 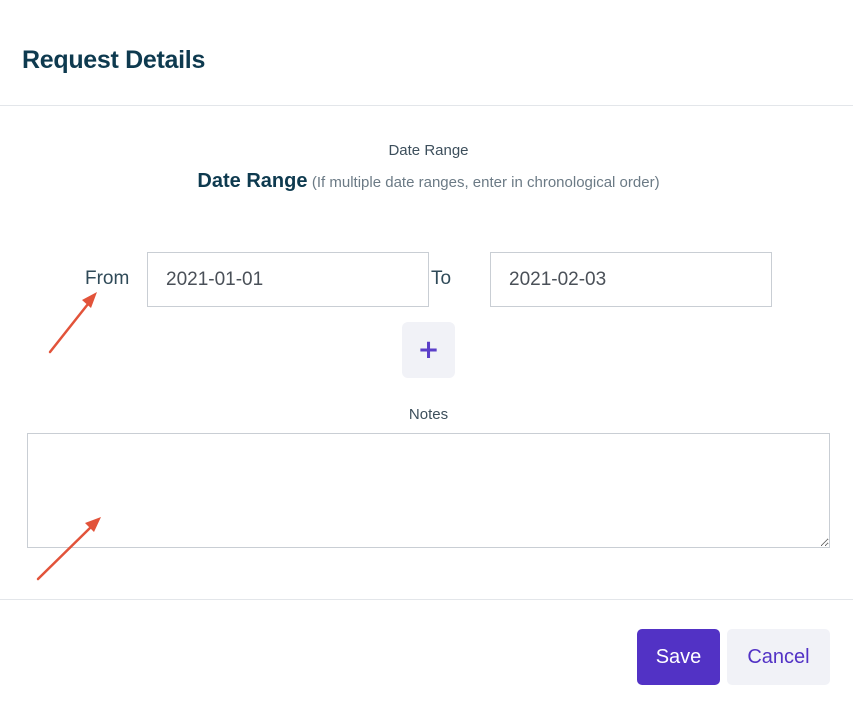 I want to click on to-date-input, so click(x=631, y=279).